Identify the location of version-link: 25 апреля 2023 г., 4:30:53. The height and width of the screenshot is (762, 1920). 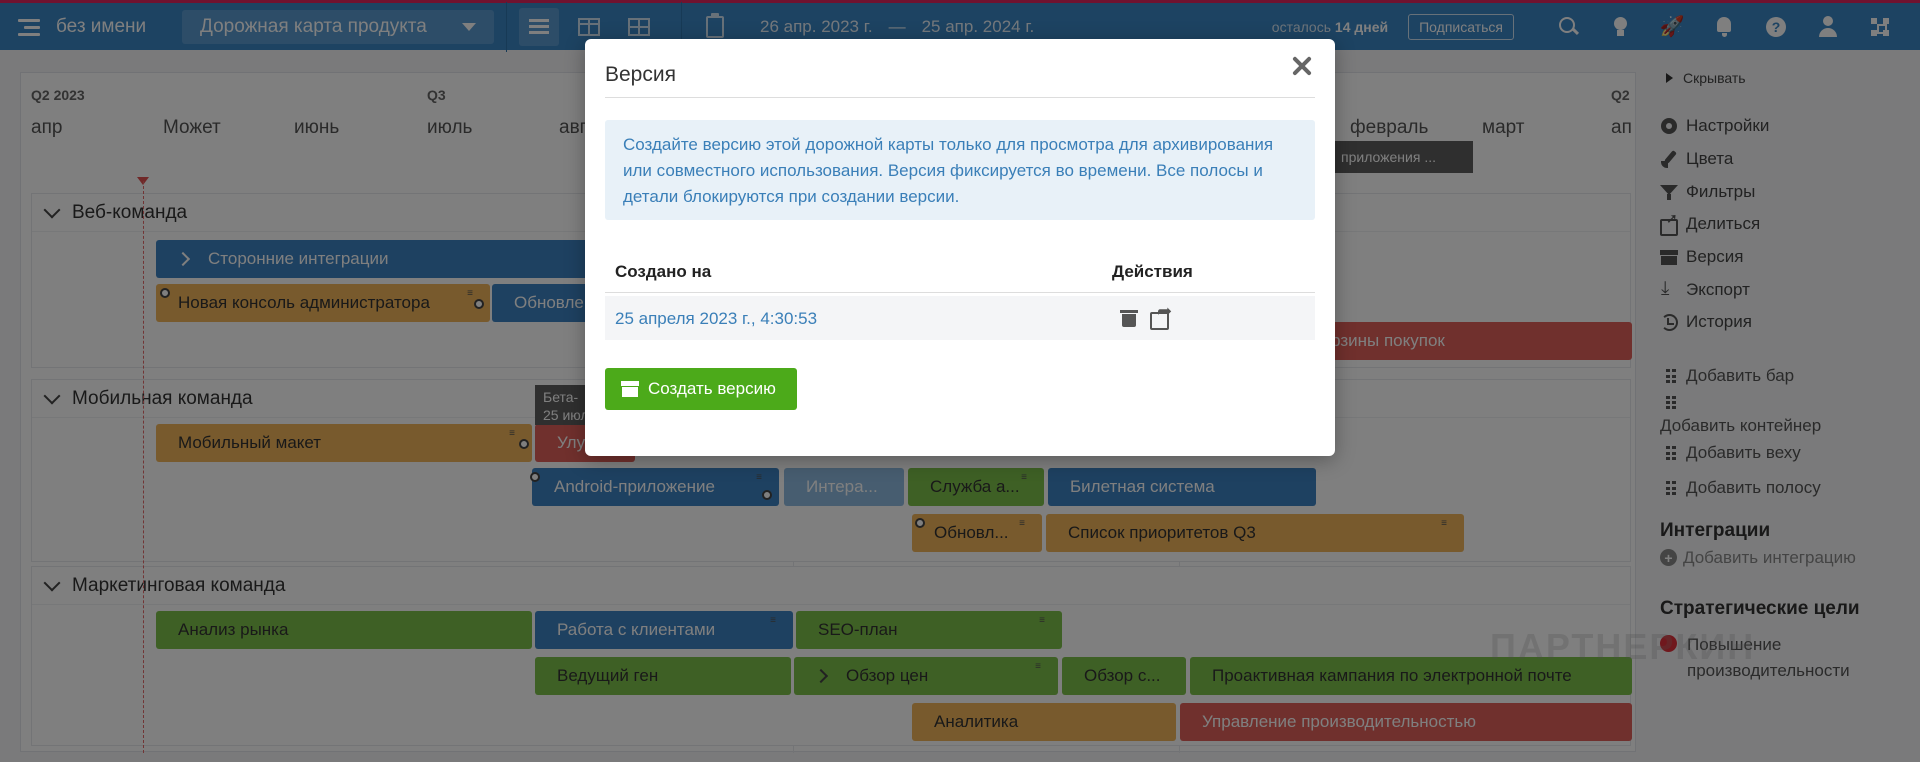
(716, 319).